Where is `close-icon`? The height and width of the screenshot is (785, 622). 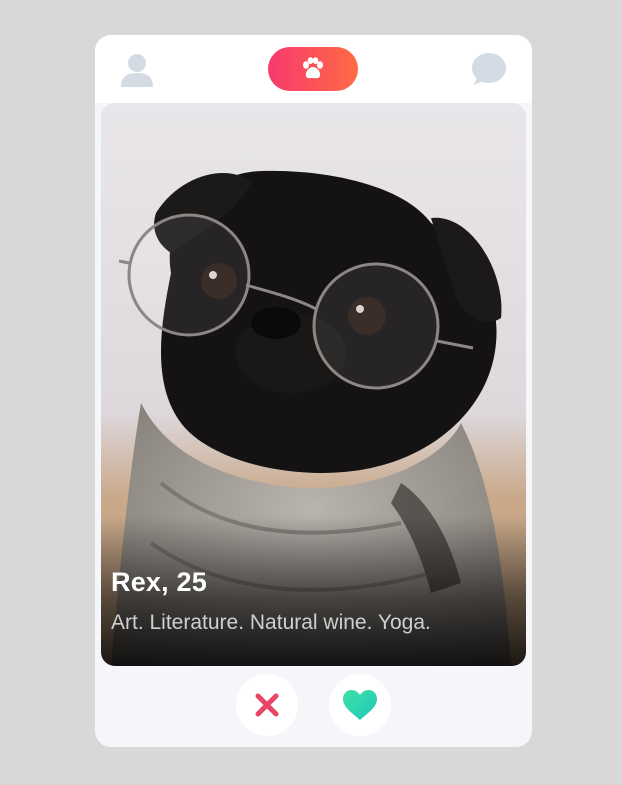
close-icon is located at coordinates (267, 705).